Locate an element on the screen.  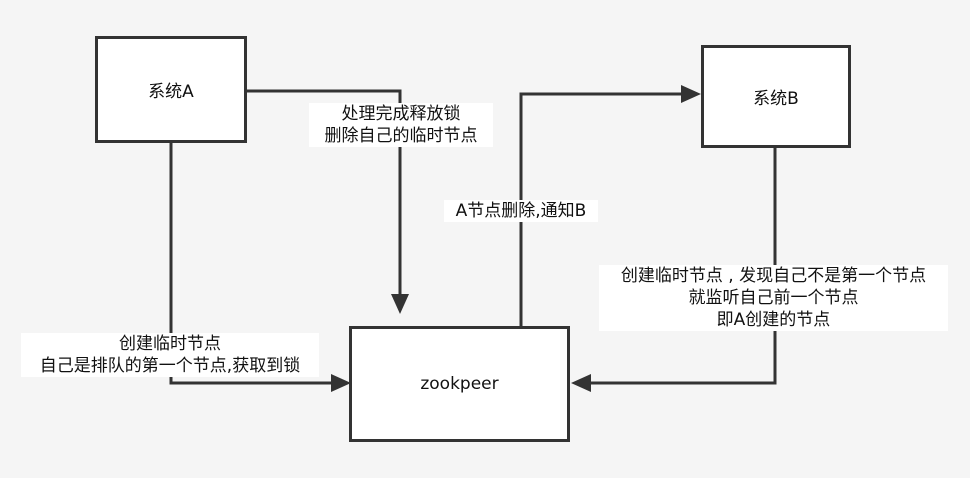
label-notify-line: A节点删除,通知B is located at coordinates (521, 211).